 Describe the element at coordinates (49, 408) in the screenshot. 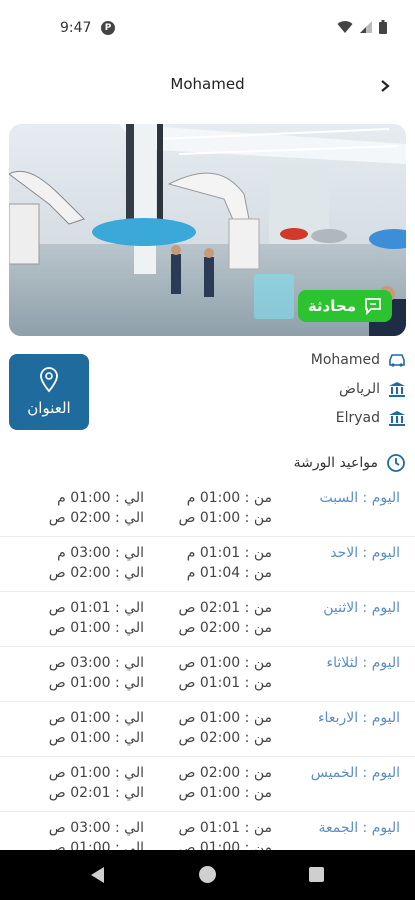

I see `address-button-label: العنوان` at that location.